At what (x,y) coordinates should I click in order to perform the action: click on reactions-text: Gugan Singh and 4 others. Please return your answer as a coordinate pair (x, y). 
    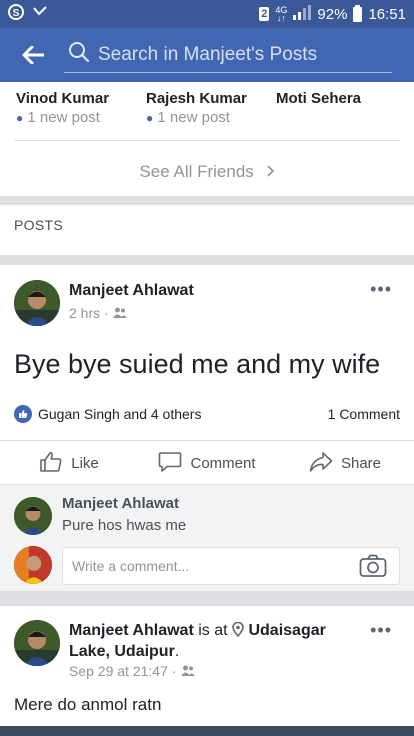
    Looking at the image, I should click on (120, 414).